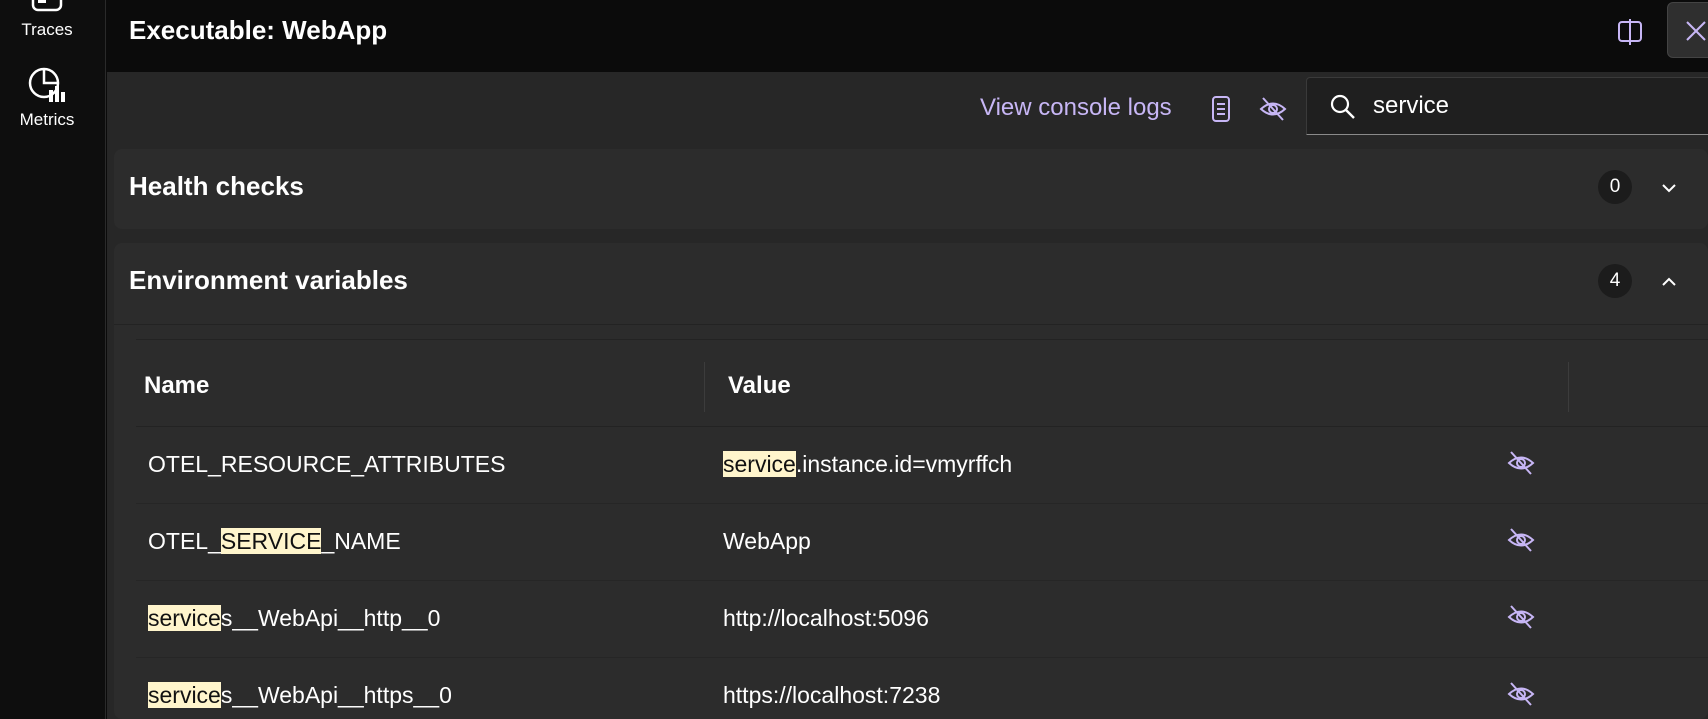  Describe the element at coordinates (907, 110) in the screenshot. I see `panel-toolbar: View console logs` at that location.